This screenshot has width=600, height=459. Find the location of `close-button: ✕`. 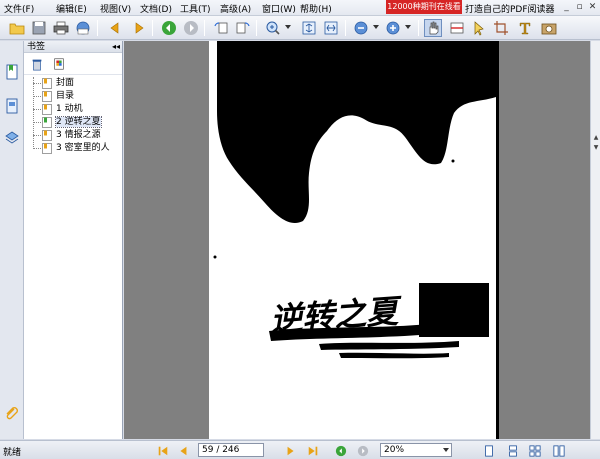

close-button: ✕ is located at coordinates (592, 7).